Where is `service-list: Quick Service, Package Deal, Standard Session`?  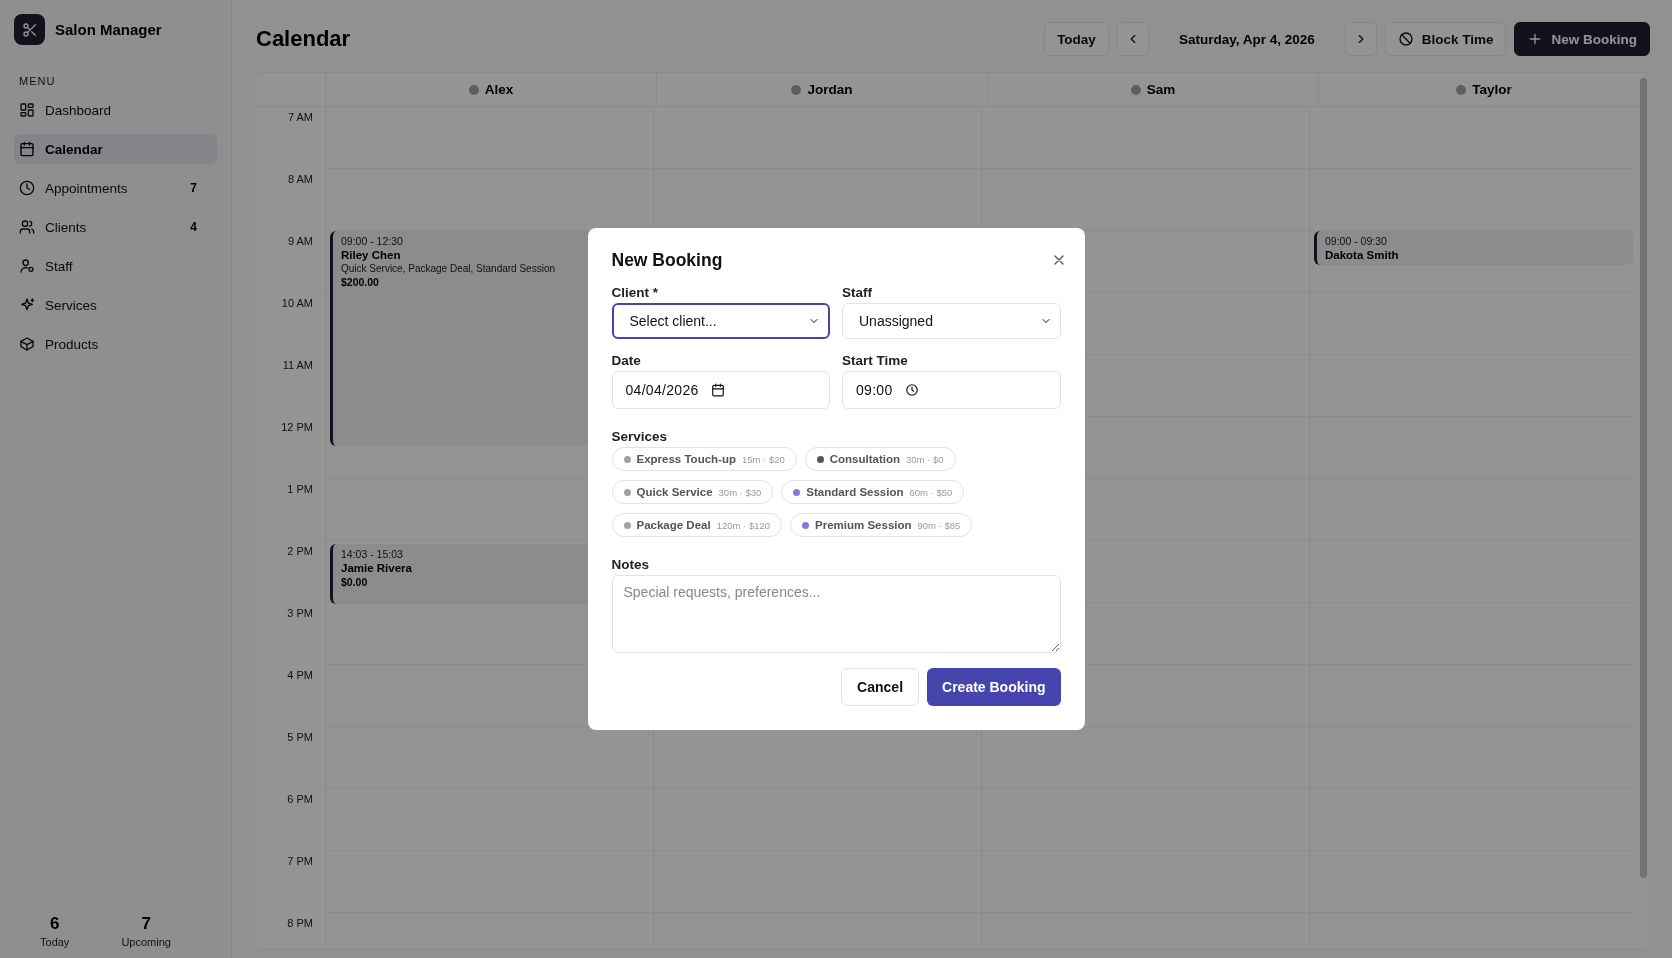
service-list: Quick Service, Package Deal, Standard Session is located at coordinates (448, 268).